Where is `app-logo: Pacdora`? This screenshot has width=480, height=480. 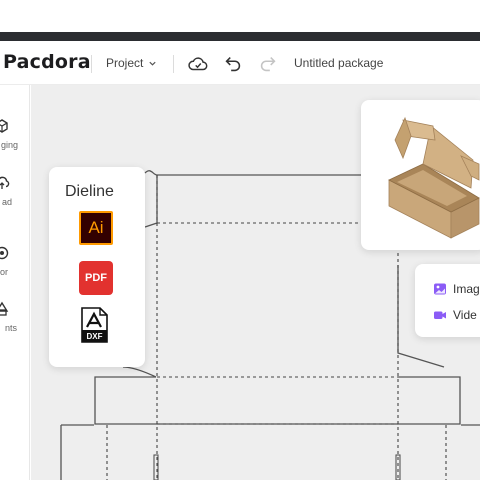 app-logo: Pacdora is located at coordinates (47, 62).